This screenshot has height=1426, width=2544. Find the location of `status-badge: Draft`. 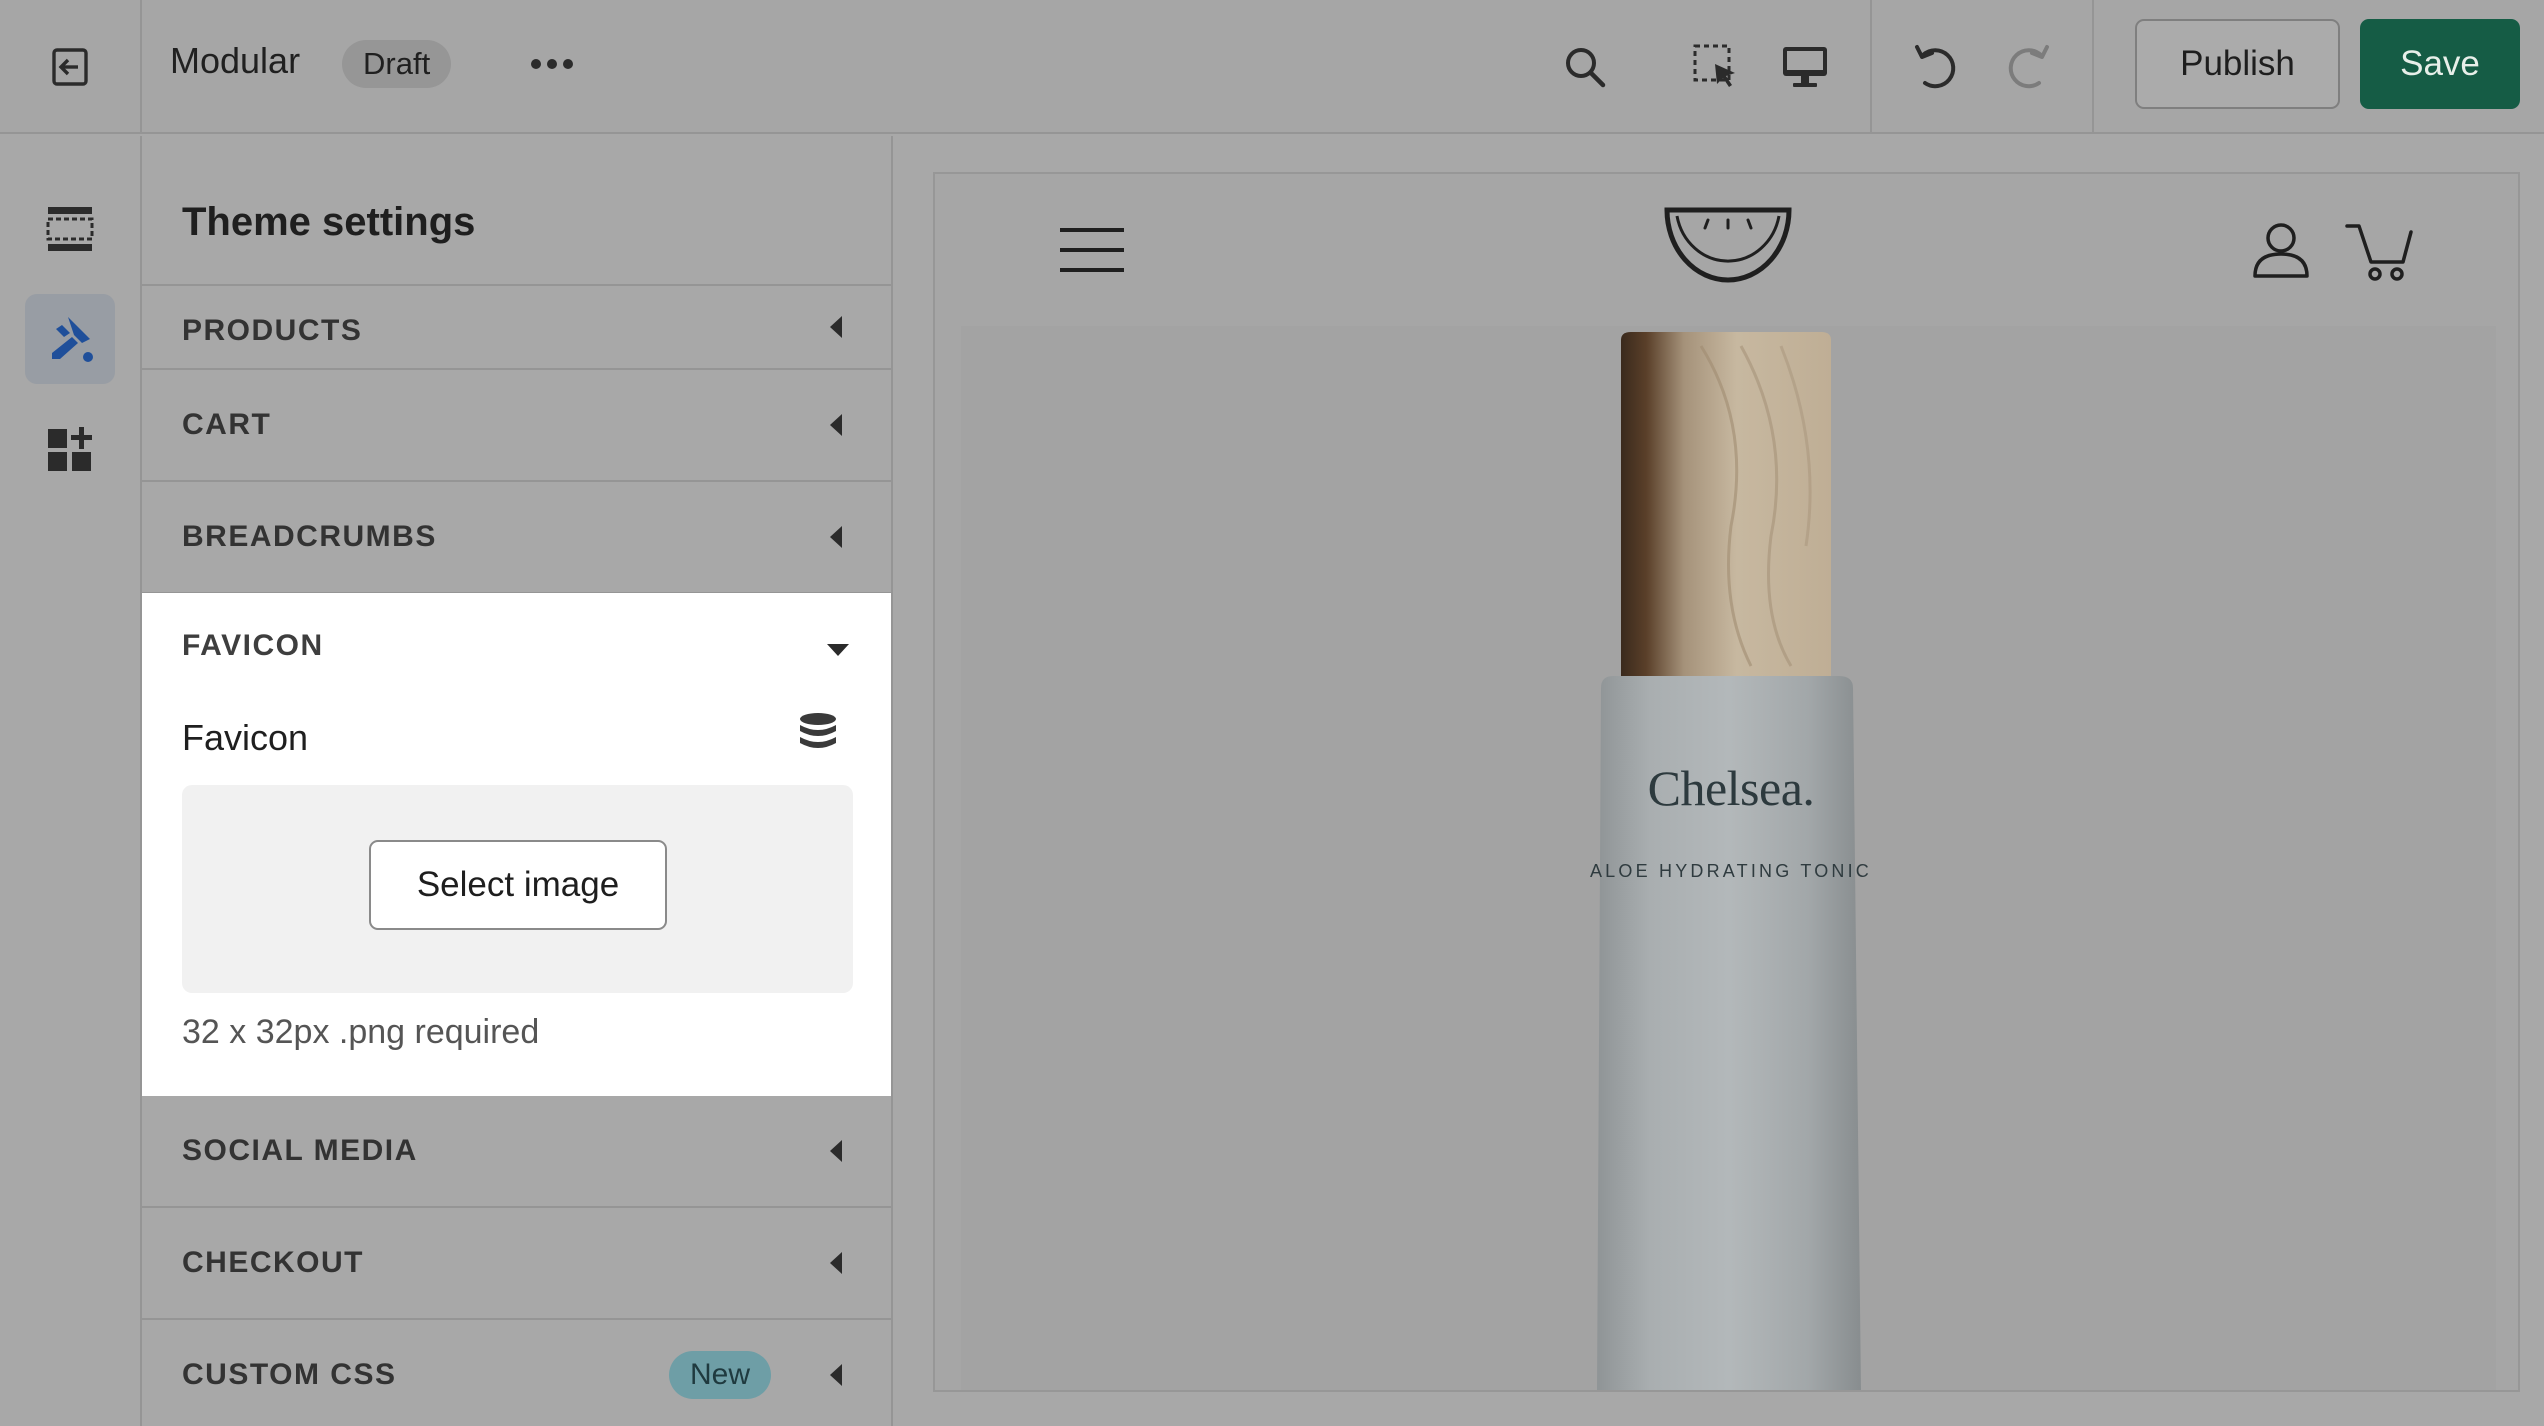

status-badge: Draft is located at coordinates (397, 64).